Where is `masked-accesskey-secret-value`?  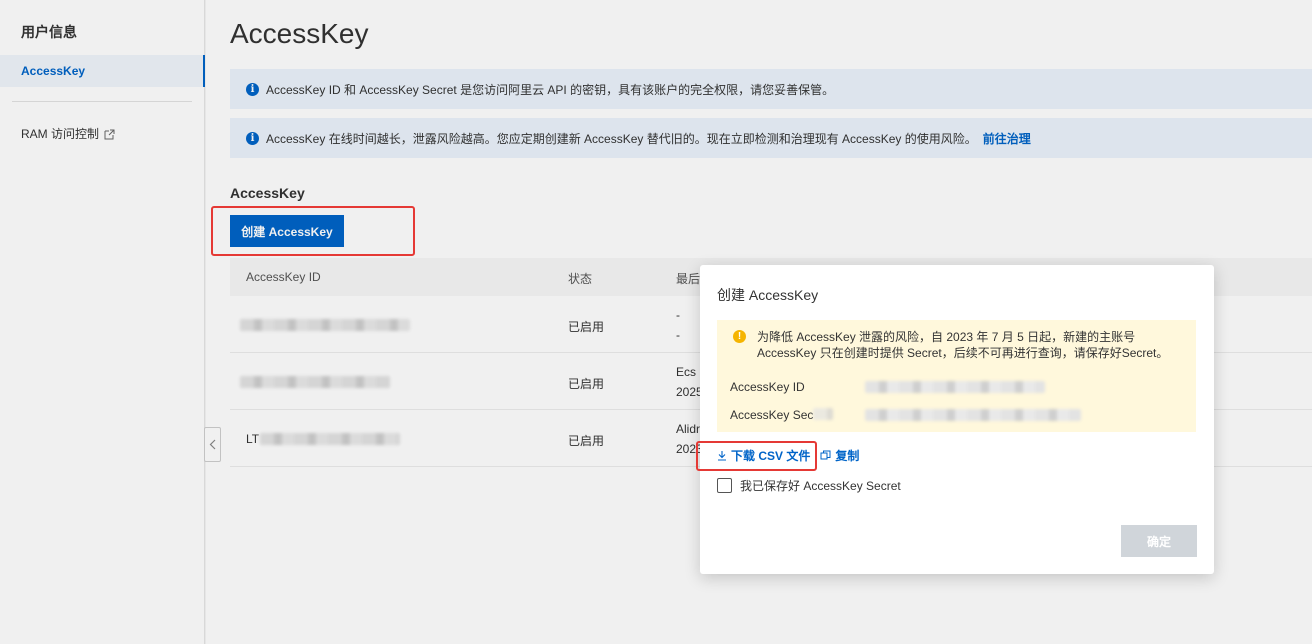
masked-accesskey-secret-value is located at coordinates (973, 415).